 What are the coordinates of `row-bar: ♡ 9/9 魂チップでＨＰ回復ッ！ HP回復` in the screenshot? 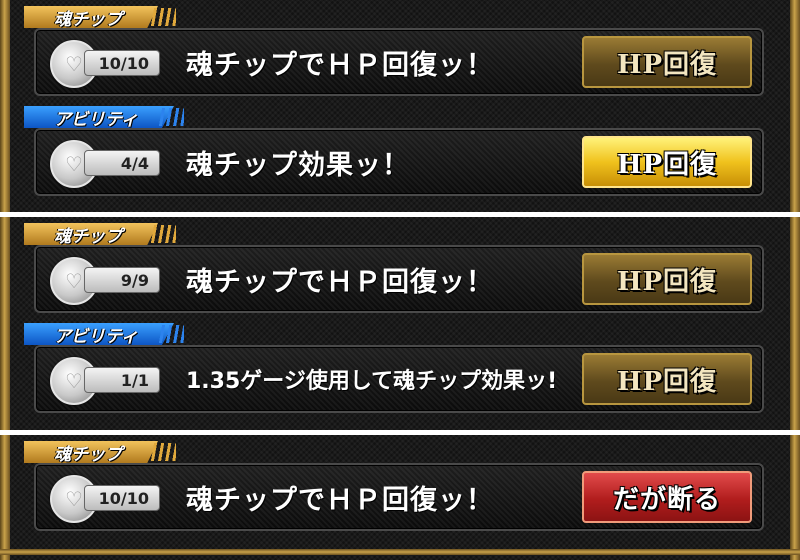 It's located at (399, 279).